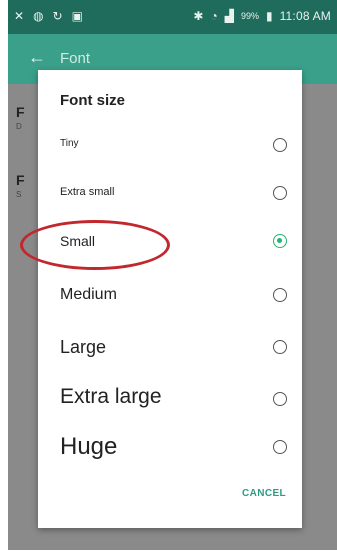 The height and width of the screenshot is (556, 337). I want to click on option-huge: Huge, so click(170, 450).